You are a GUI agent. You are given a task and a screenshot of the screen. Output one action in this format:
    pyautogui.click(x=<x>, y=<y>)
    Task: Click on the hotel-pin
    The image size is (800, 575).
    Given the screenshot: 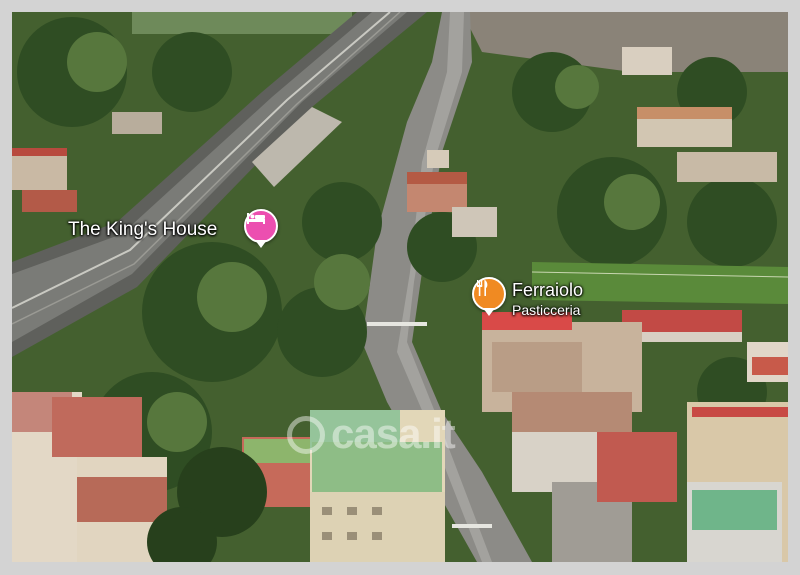 What is the action you would take?
    pyautogui.click(x=261, y=228)
    